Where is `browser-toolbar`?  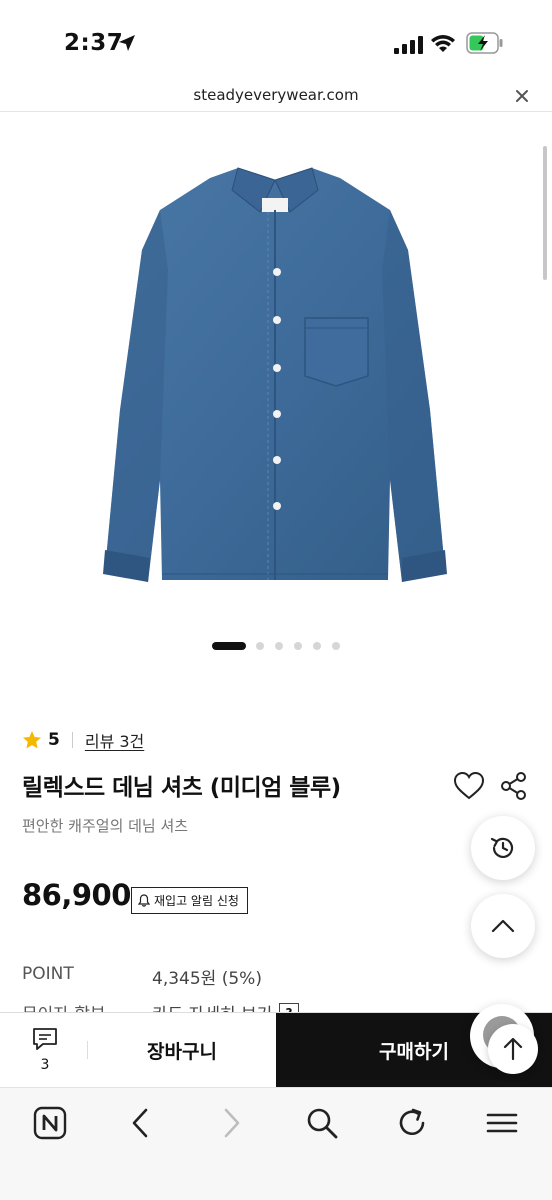 browser-toolbar is located at coordinates (276, 1143).